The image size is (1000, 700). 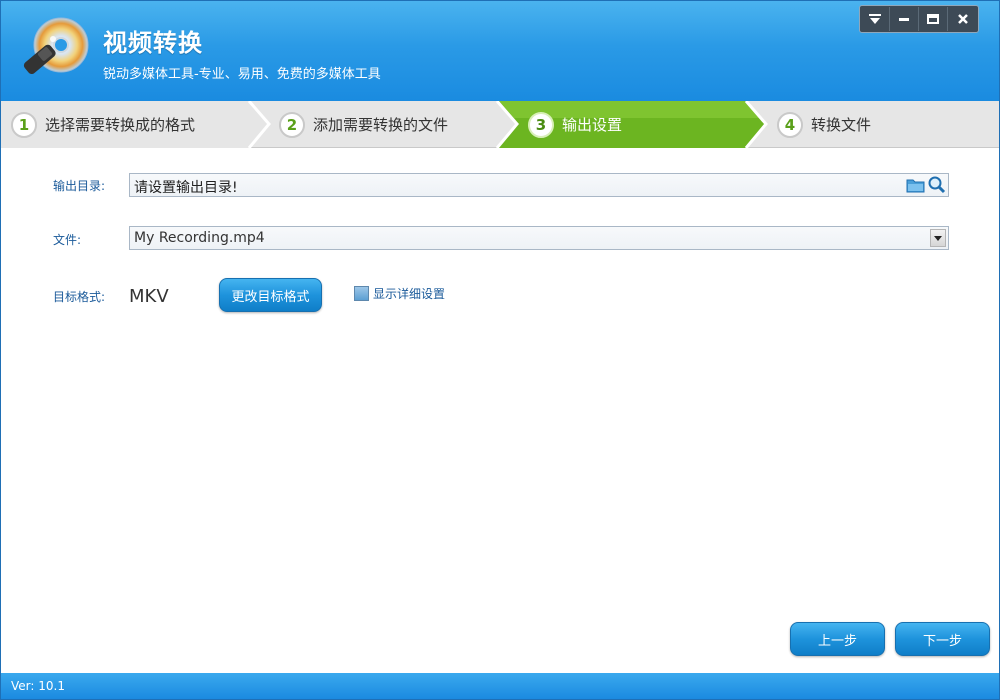 I want to click on step-4: 4 转换文件, so click(x=824, y=124).